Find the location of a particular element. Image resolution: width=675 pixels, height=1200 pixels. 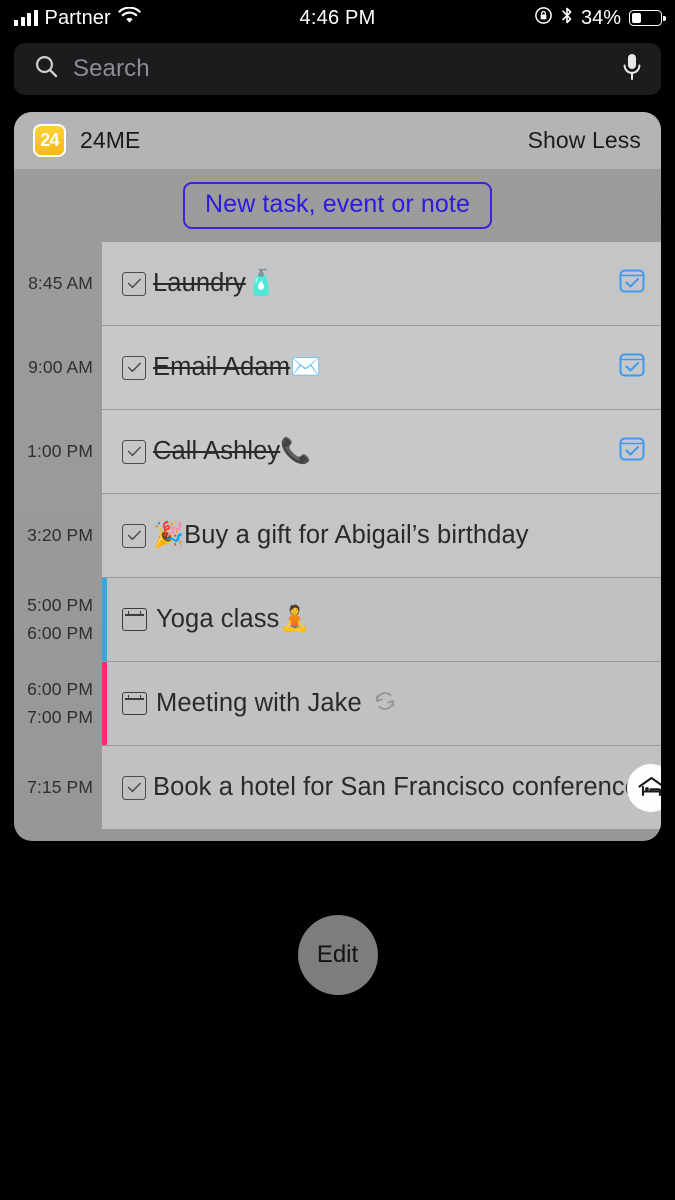

row-body: Meeting with Jake is located at coordinates (381, 703).